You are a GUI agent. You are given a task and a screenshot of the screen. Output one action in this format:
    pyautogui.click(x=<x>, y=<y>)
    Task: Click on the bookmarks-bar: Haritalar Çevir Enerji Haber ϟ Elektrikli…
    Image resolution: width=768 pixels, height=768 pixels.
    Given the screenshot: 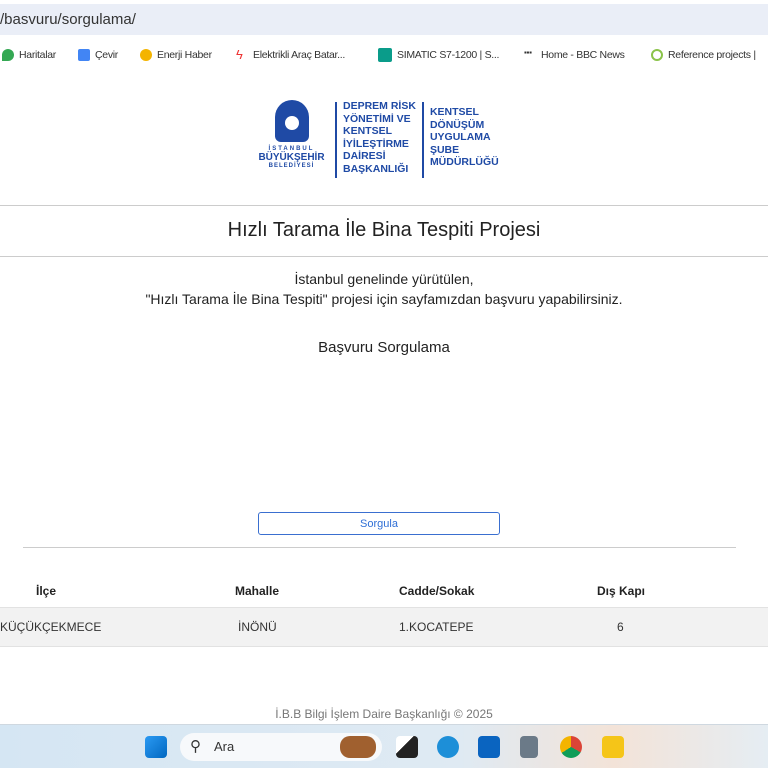 What is the action you would take?
    pyautogui.click(x=384, y=55)
    